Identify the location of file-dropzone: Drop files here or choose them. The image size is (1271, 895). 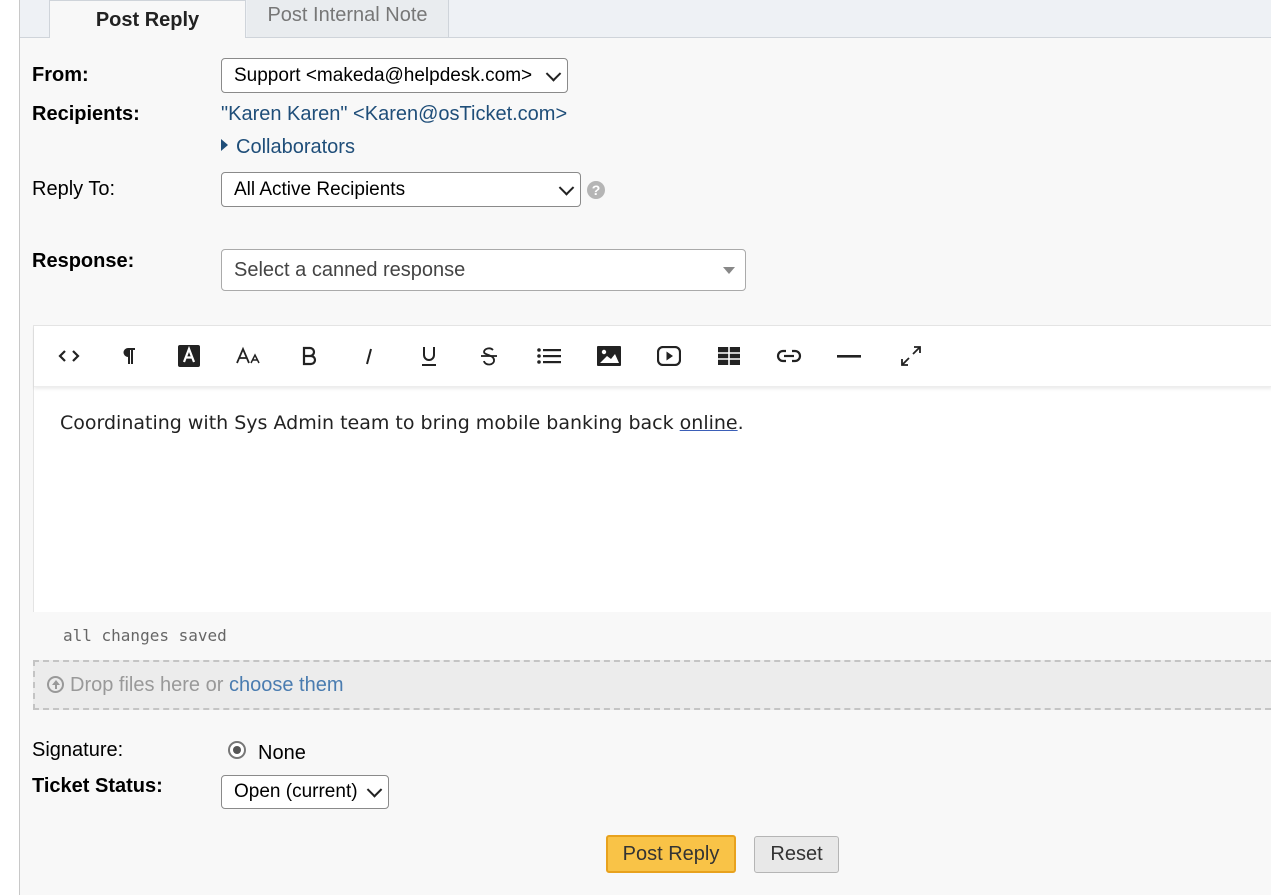
(652, 685).